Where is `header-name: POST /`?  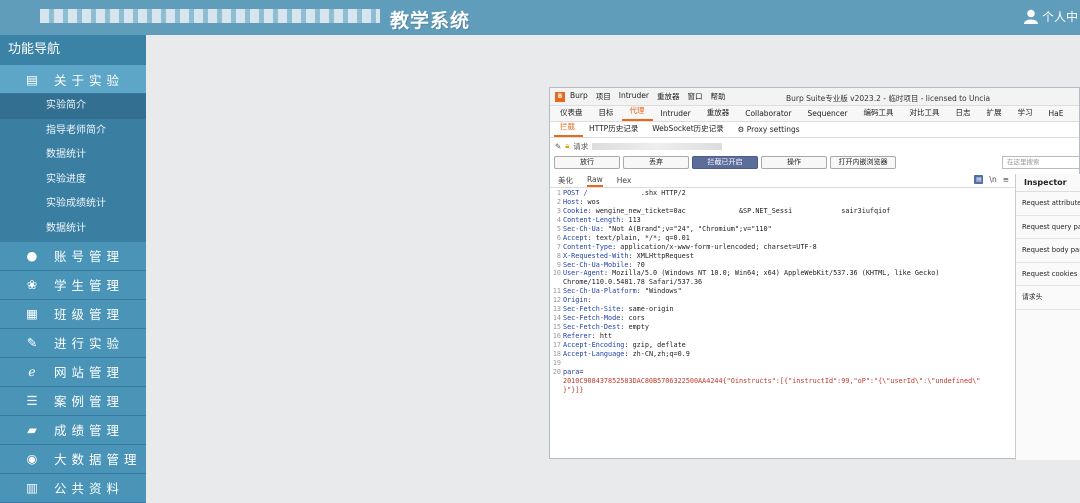 header-name: POST / is located at coordinates (575, 193).